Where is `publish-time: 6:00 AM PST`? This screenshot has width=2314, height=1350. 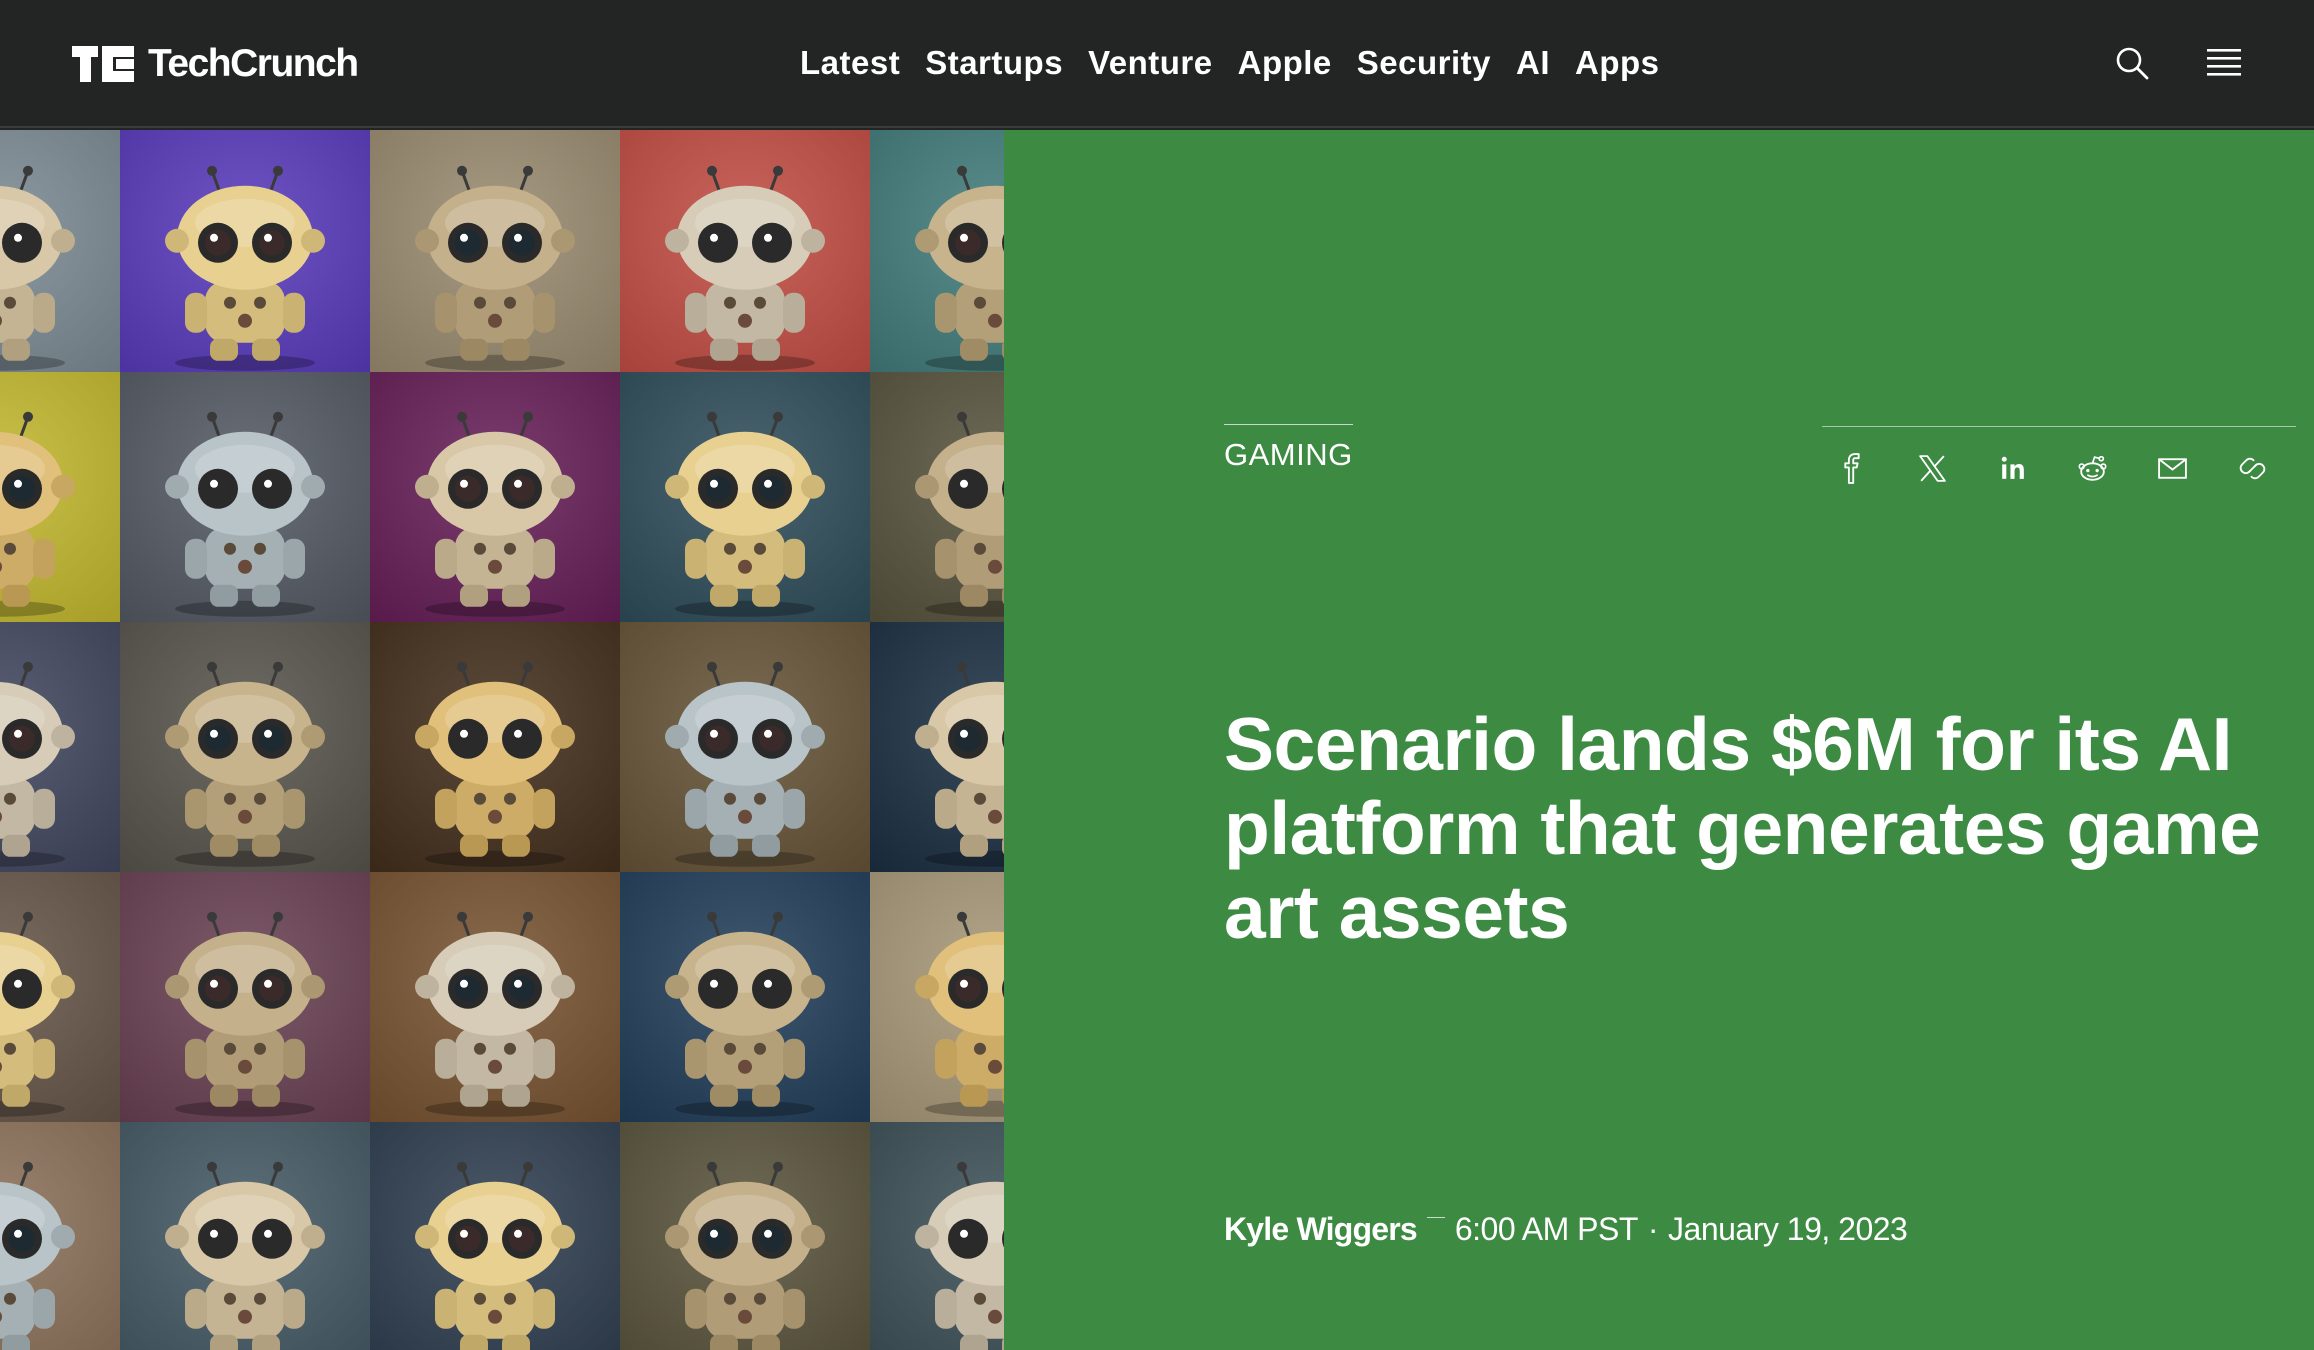 publish-time: 6:00 AM PST is located at coordinates (1546, 1229).